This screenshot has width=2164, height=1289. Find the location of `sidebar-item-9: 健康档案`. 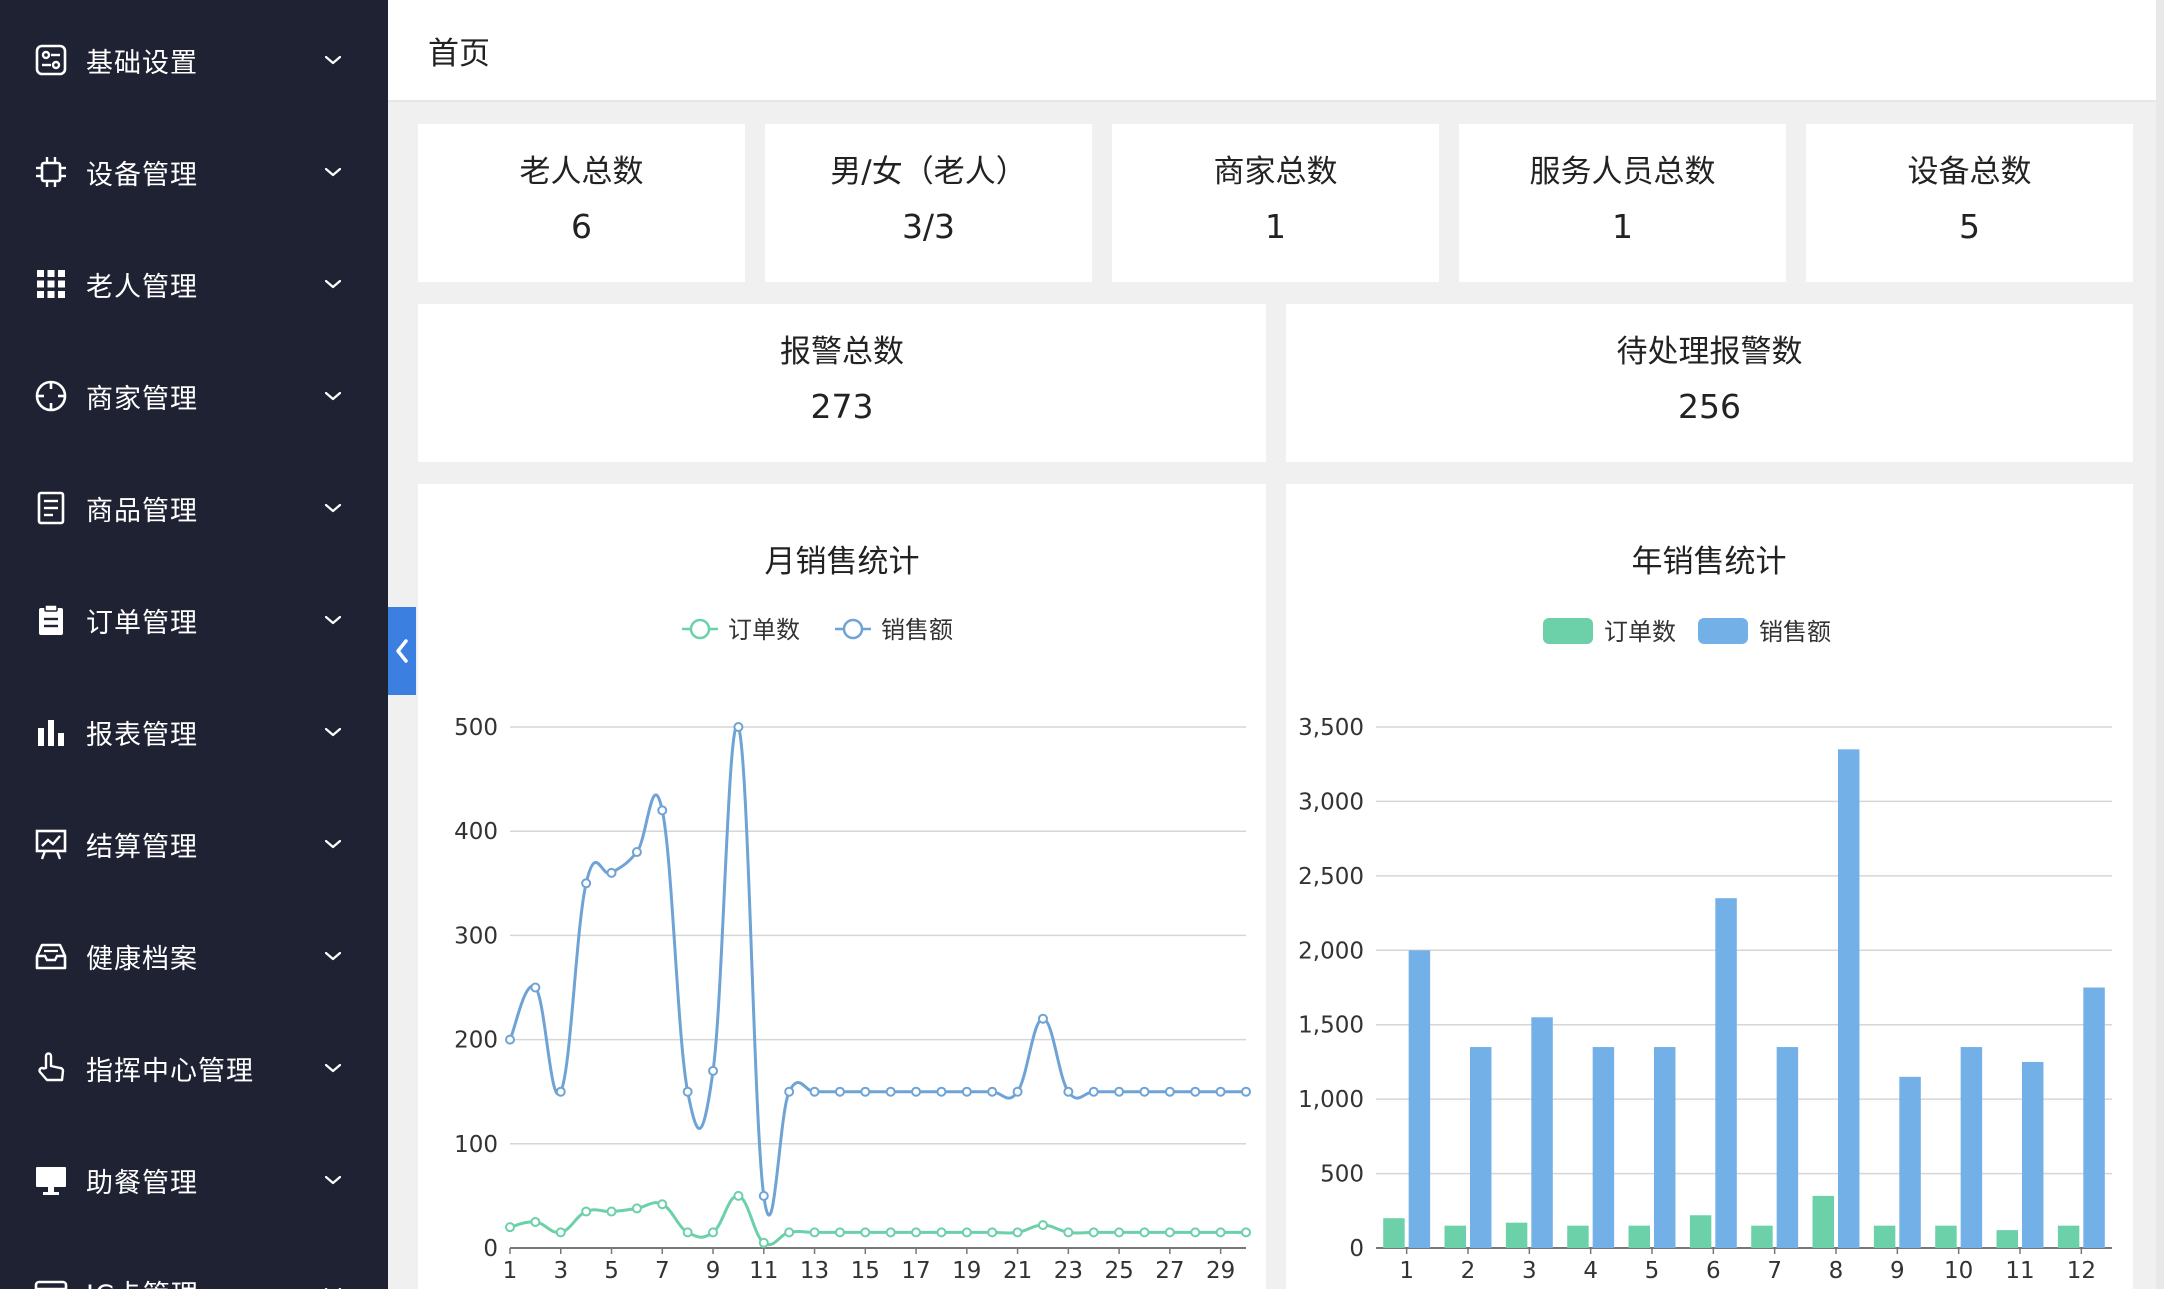

sidebar-item-9: 健康档案 is located at coordinates (194, 956).